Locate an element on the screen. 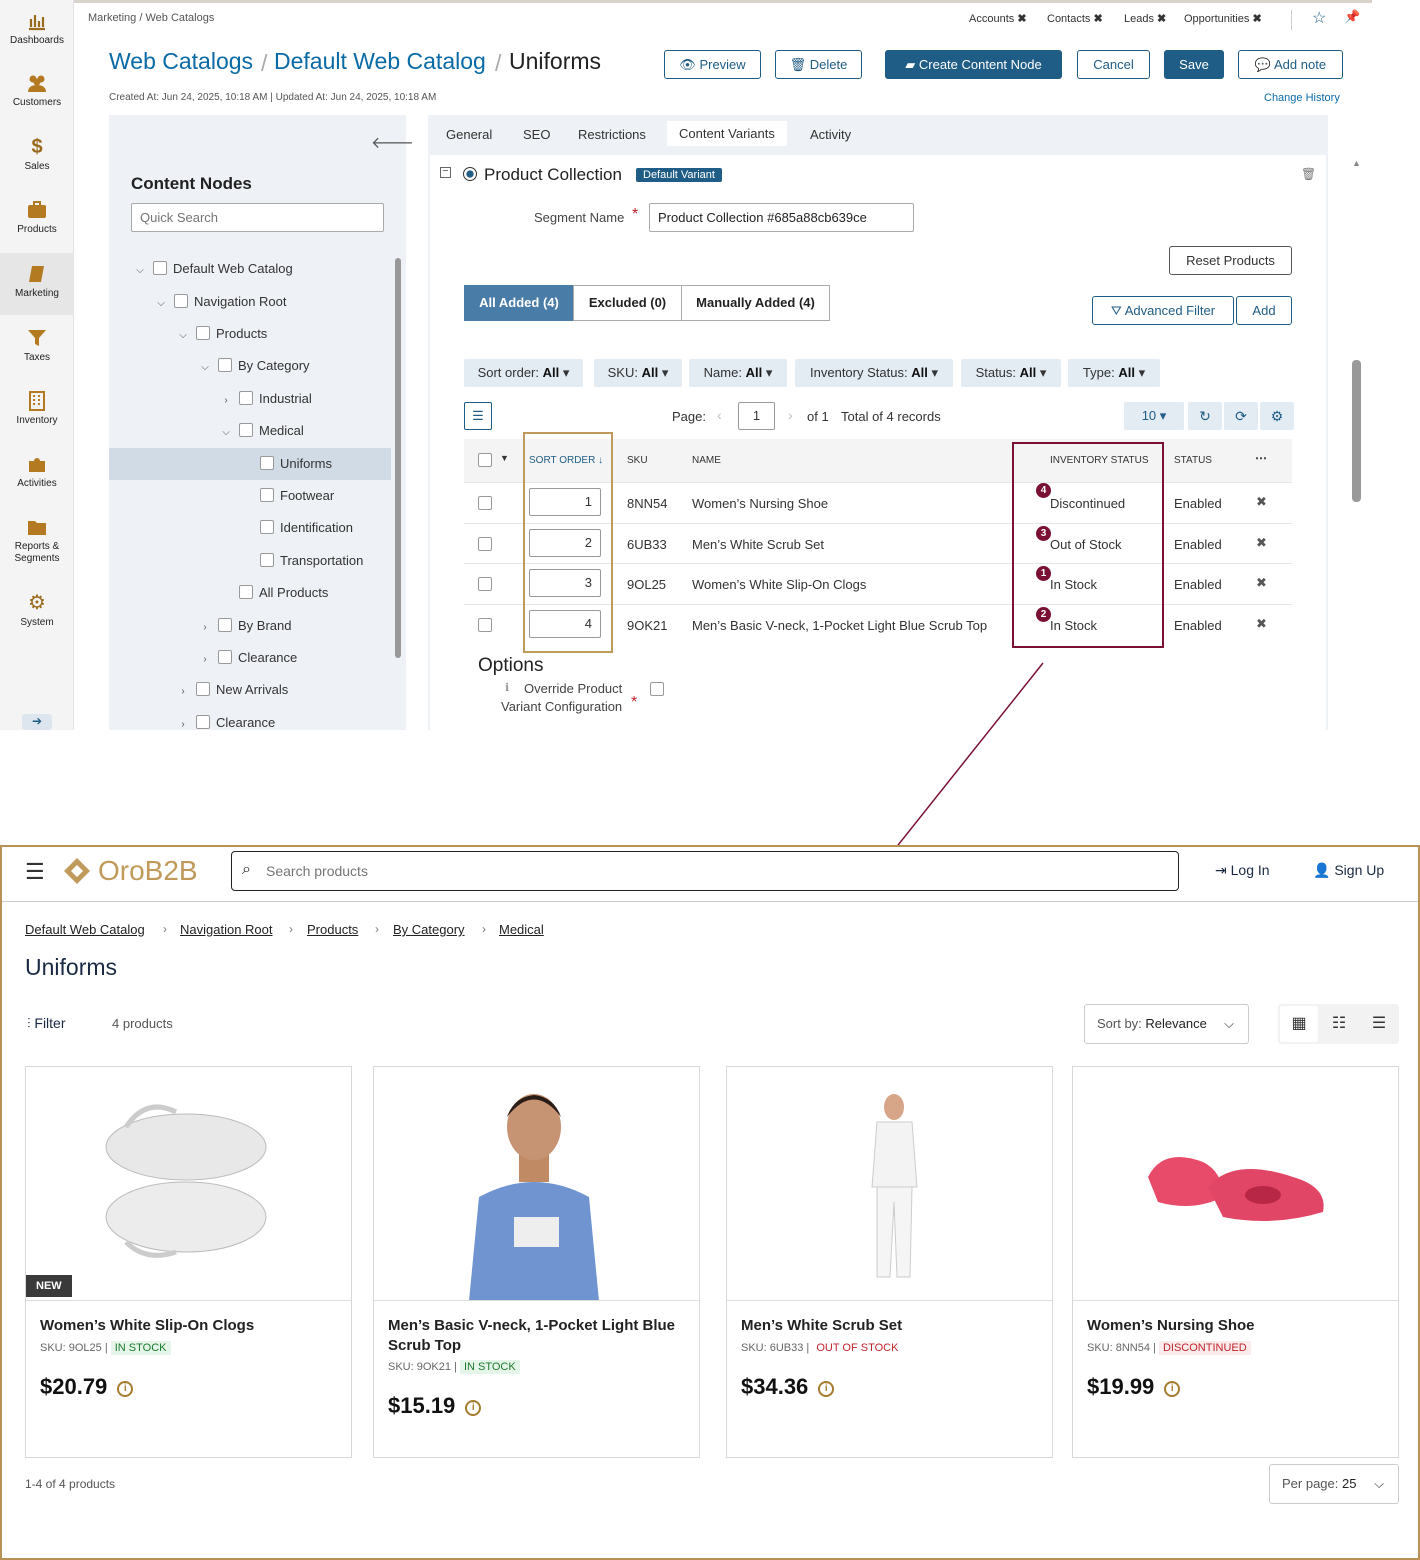  select-all-checkbox is located at coordinates (485, 460).